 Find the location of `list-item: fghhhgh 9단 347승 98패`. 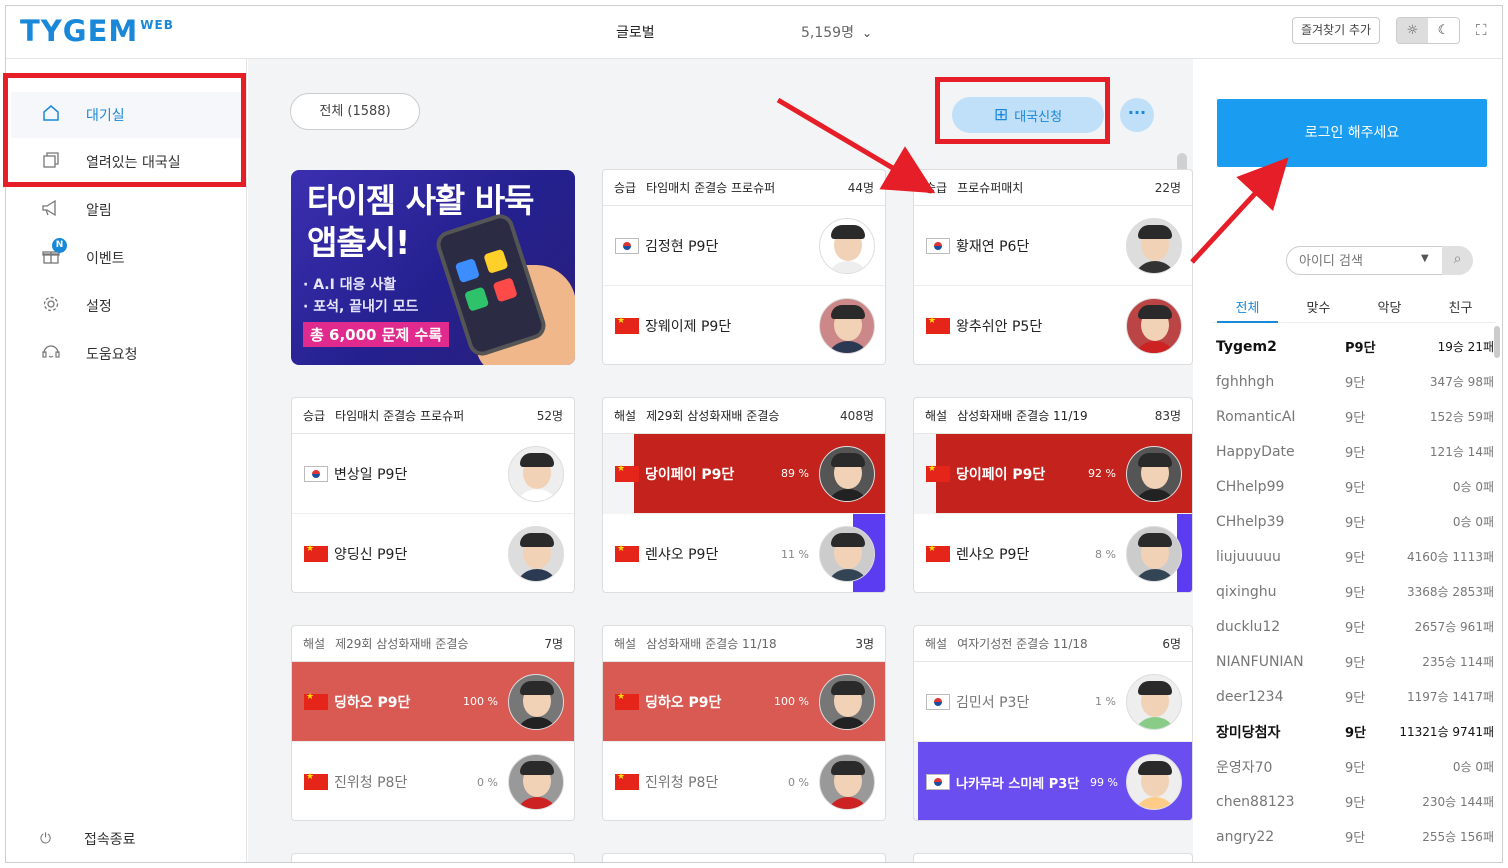

list-item: fghhhgh 9단 347승 98패 is located at coordinates (1355, 381).